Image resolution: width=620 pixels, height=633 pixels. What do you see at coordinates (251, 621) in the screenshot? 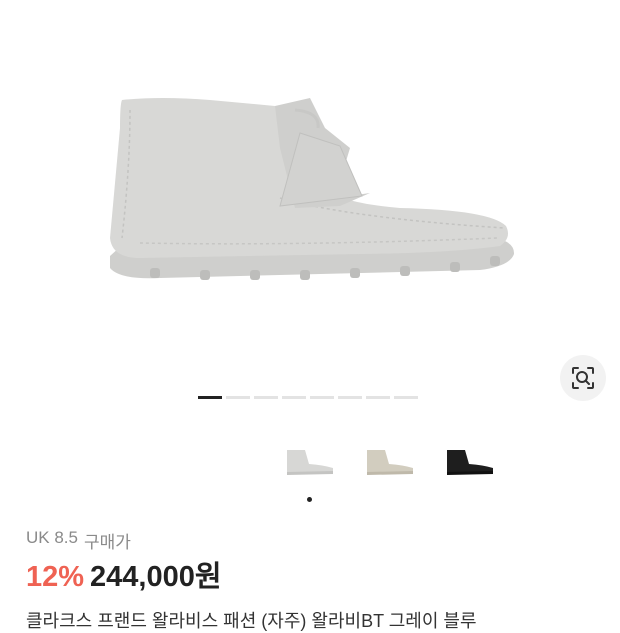
I see `product-title: 클라크스 프랜드 왈라비스 패션 (자주) 왈라비BT 그레이 블루` at bounding box center [251, 621].